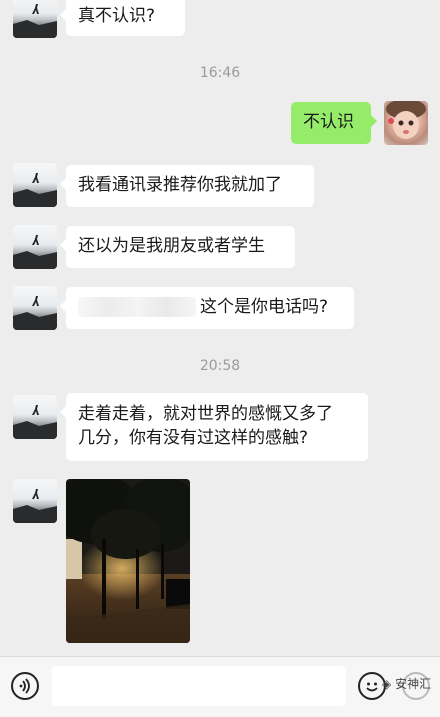  What do you see at coordinates (117, 16) in the screenshot?
I see `message-text: 真不认识?` at bounding box center [117, 16].